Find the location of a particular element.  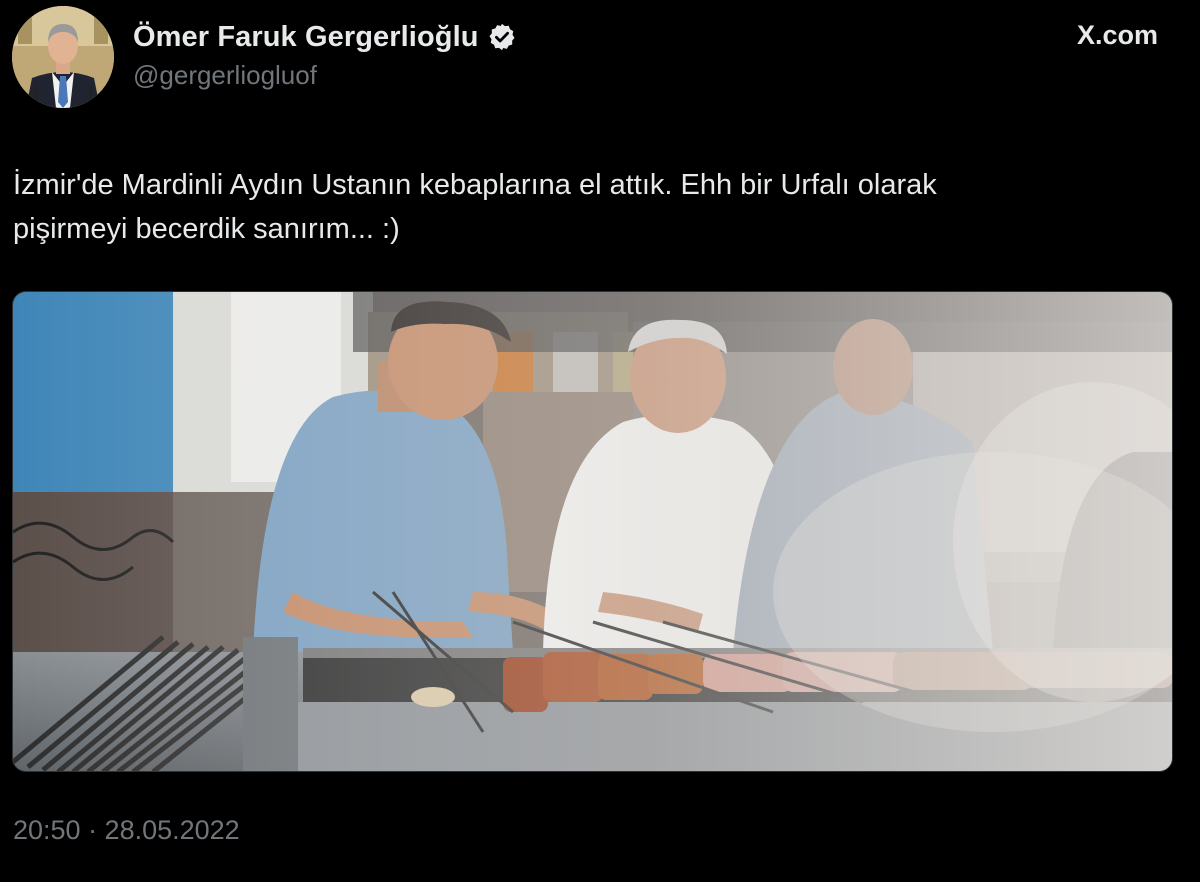

tweet-timestamp: 20:50 · 28.05.2022 is located at coordinates (126, 830).